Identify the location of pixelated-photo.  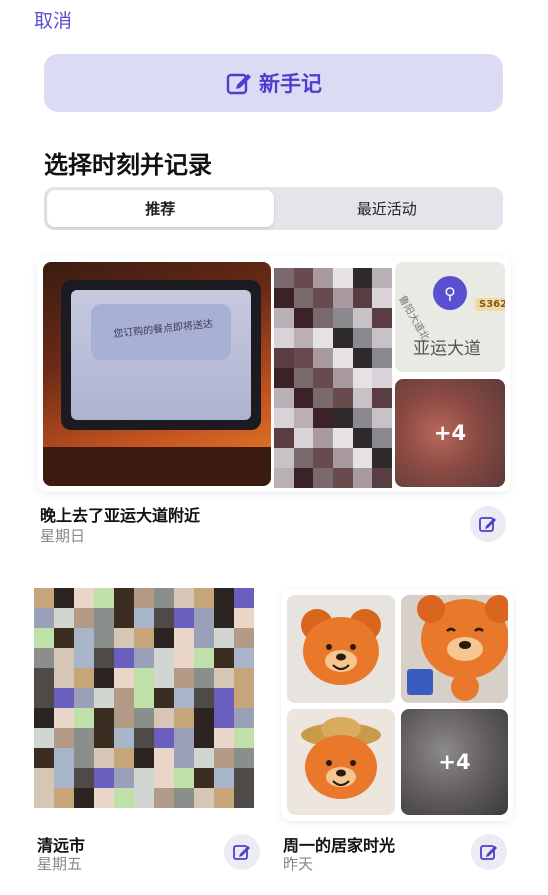
(333, 378).